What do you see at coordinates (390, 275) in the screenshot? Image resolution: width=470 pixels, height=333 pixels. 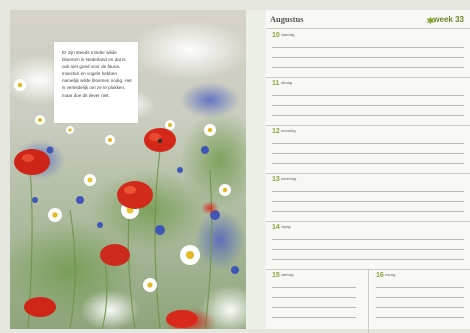 I see `day-name: zondag` at bounding box center [390, 275].